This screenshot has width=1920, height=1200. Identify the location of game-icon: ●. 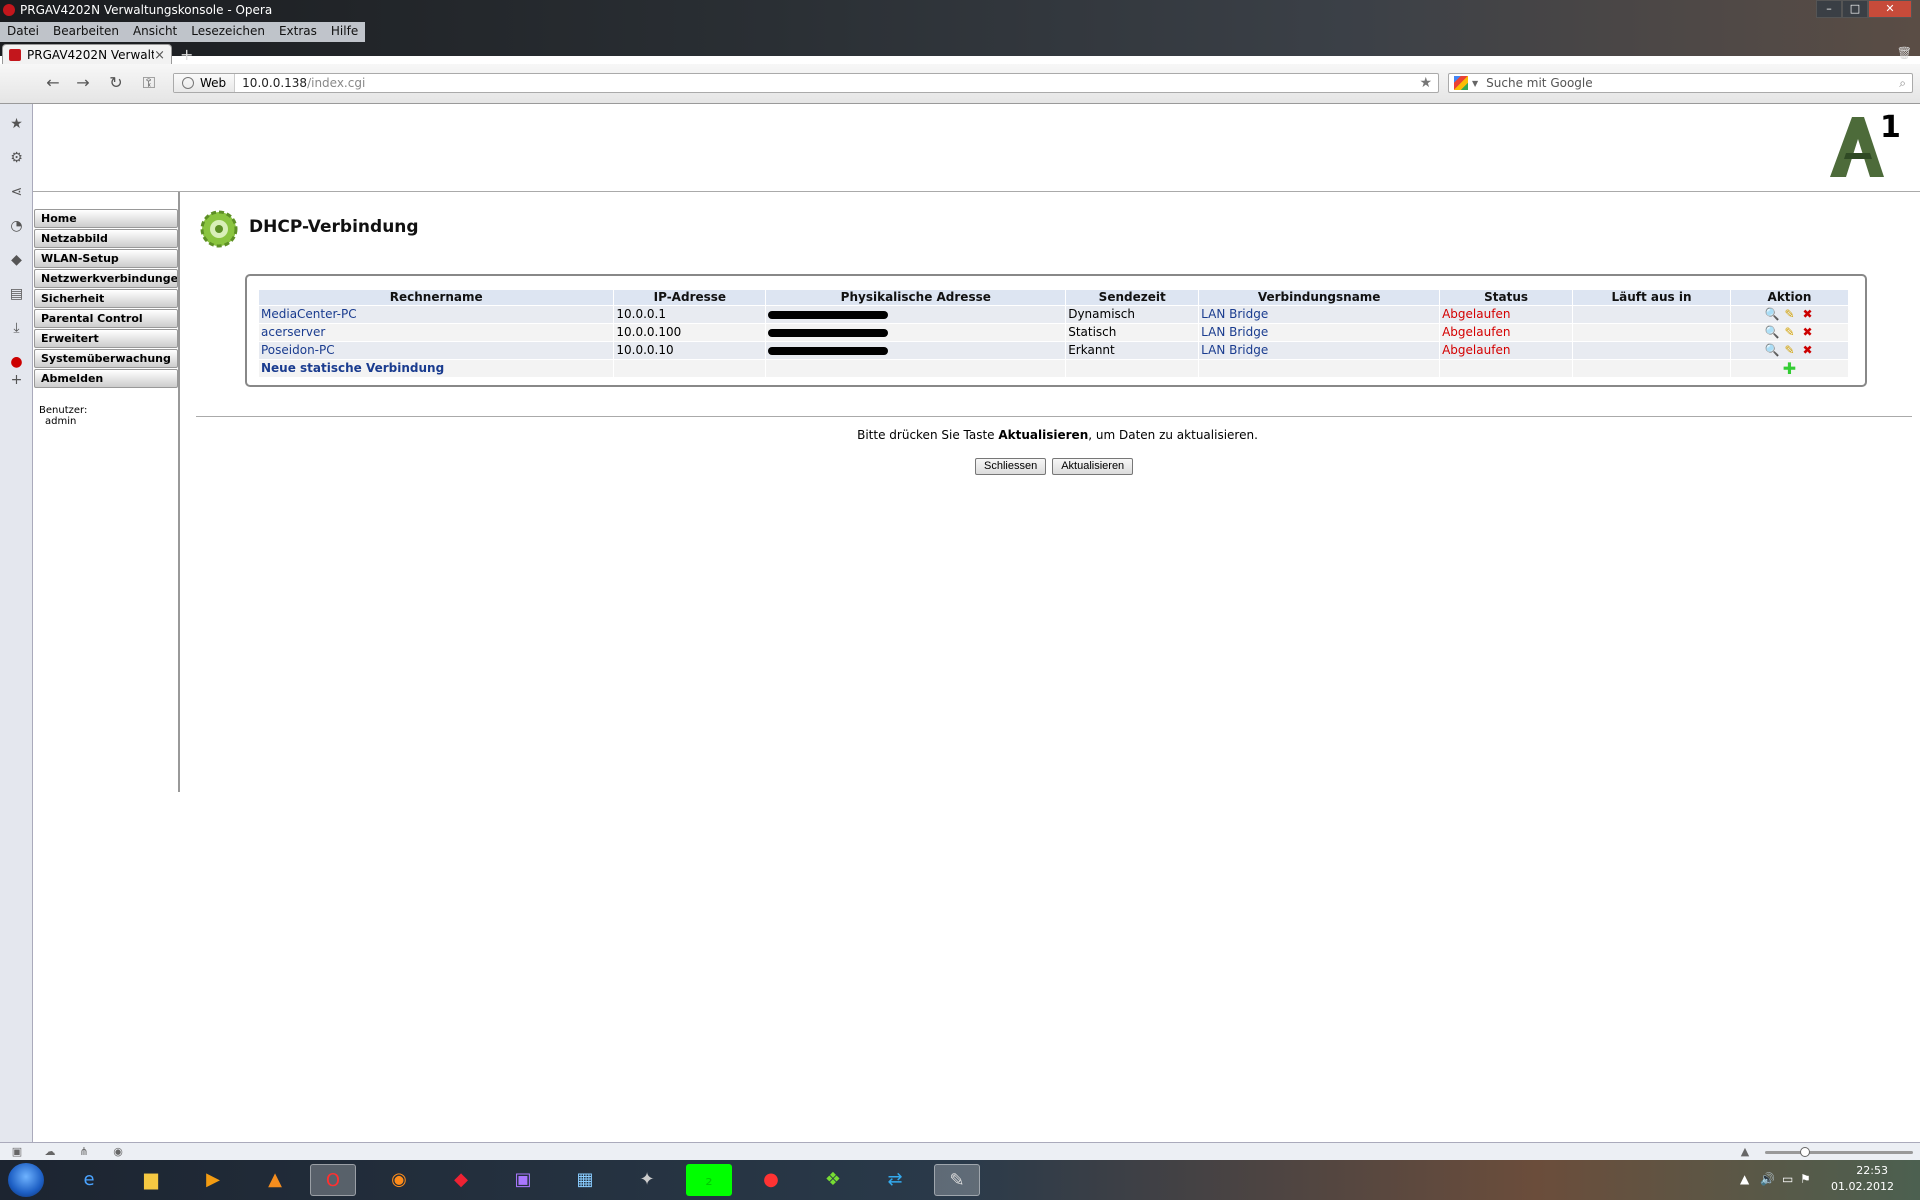
(771, 1180).